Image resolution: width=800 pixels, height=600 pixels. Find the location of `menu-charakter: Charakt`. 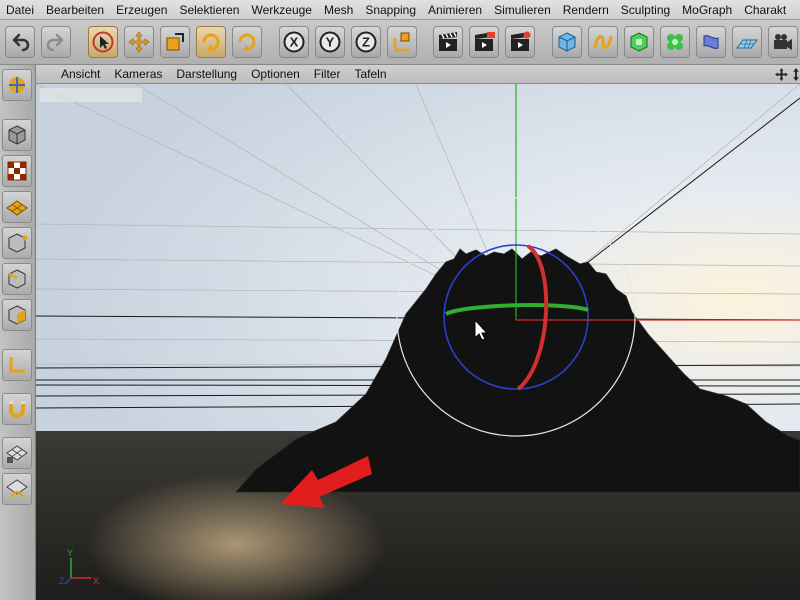

menu-charakter: Charakt is located at coordinates (765, 10).